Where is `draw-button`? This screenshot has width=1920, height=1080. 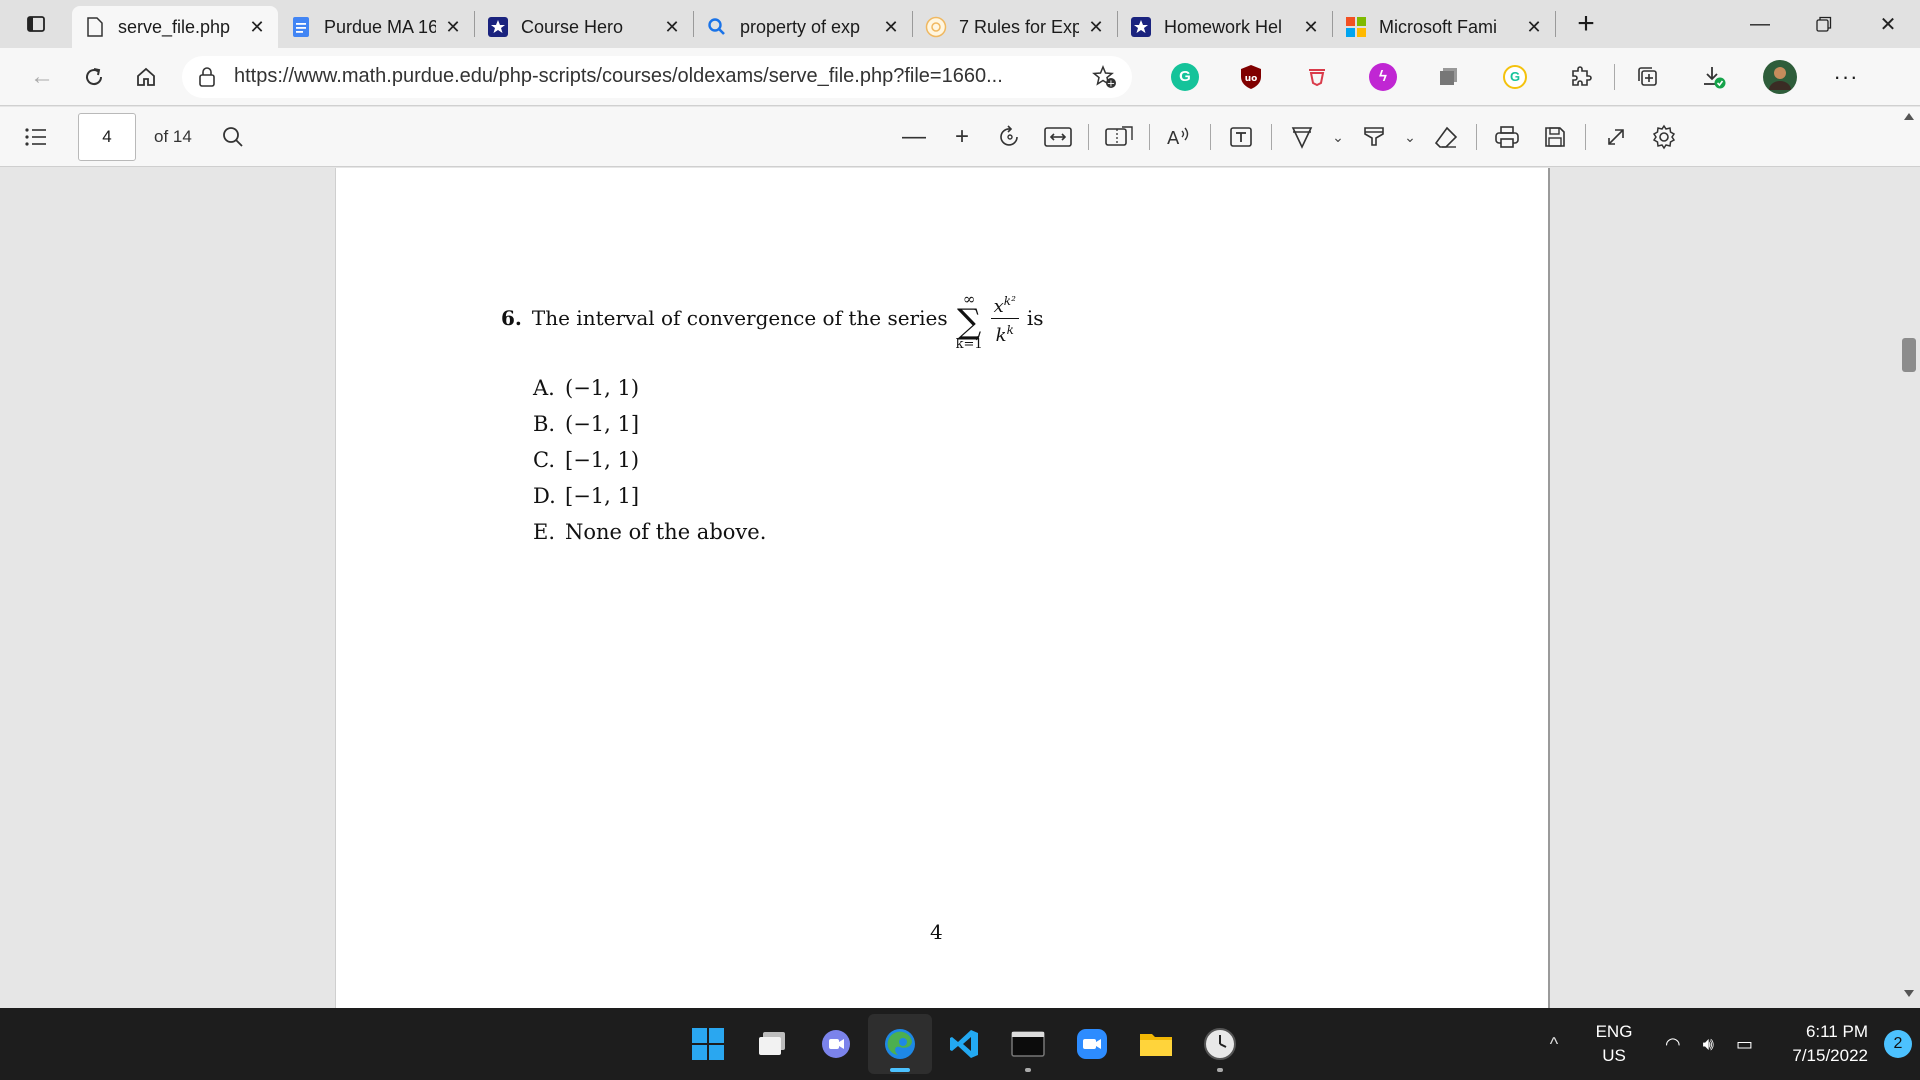 draw-button is located at coordinates (1302, 137).